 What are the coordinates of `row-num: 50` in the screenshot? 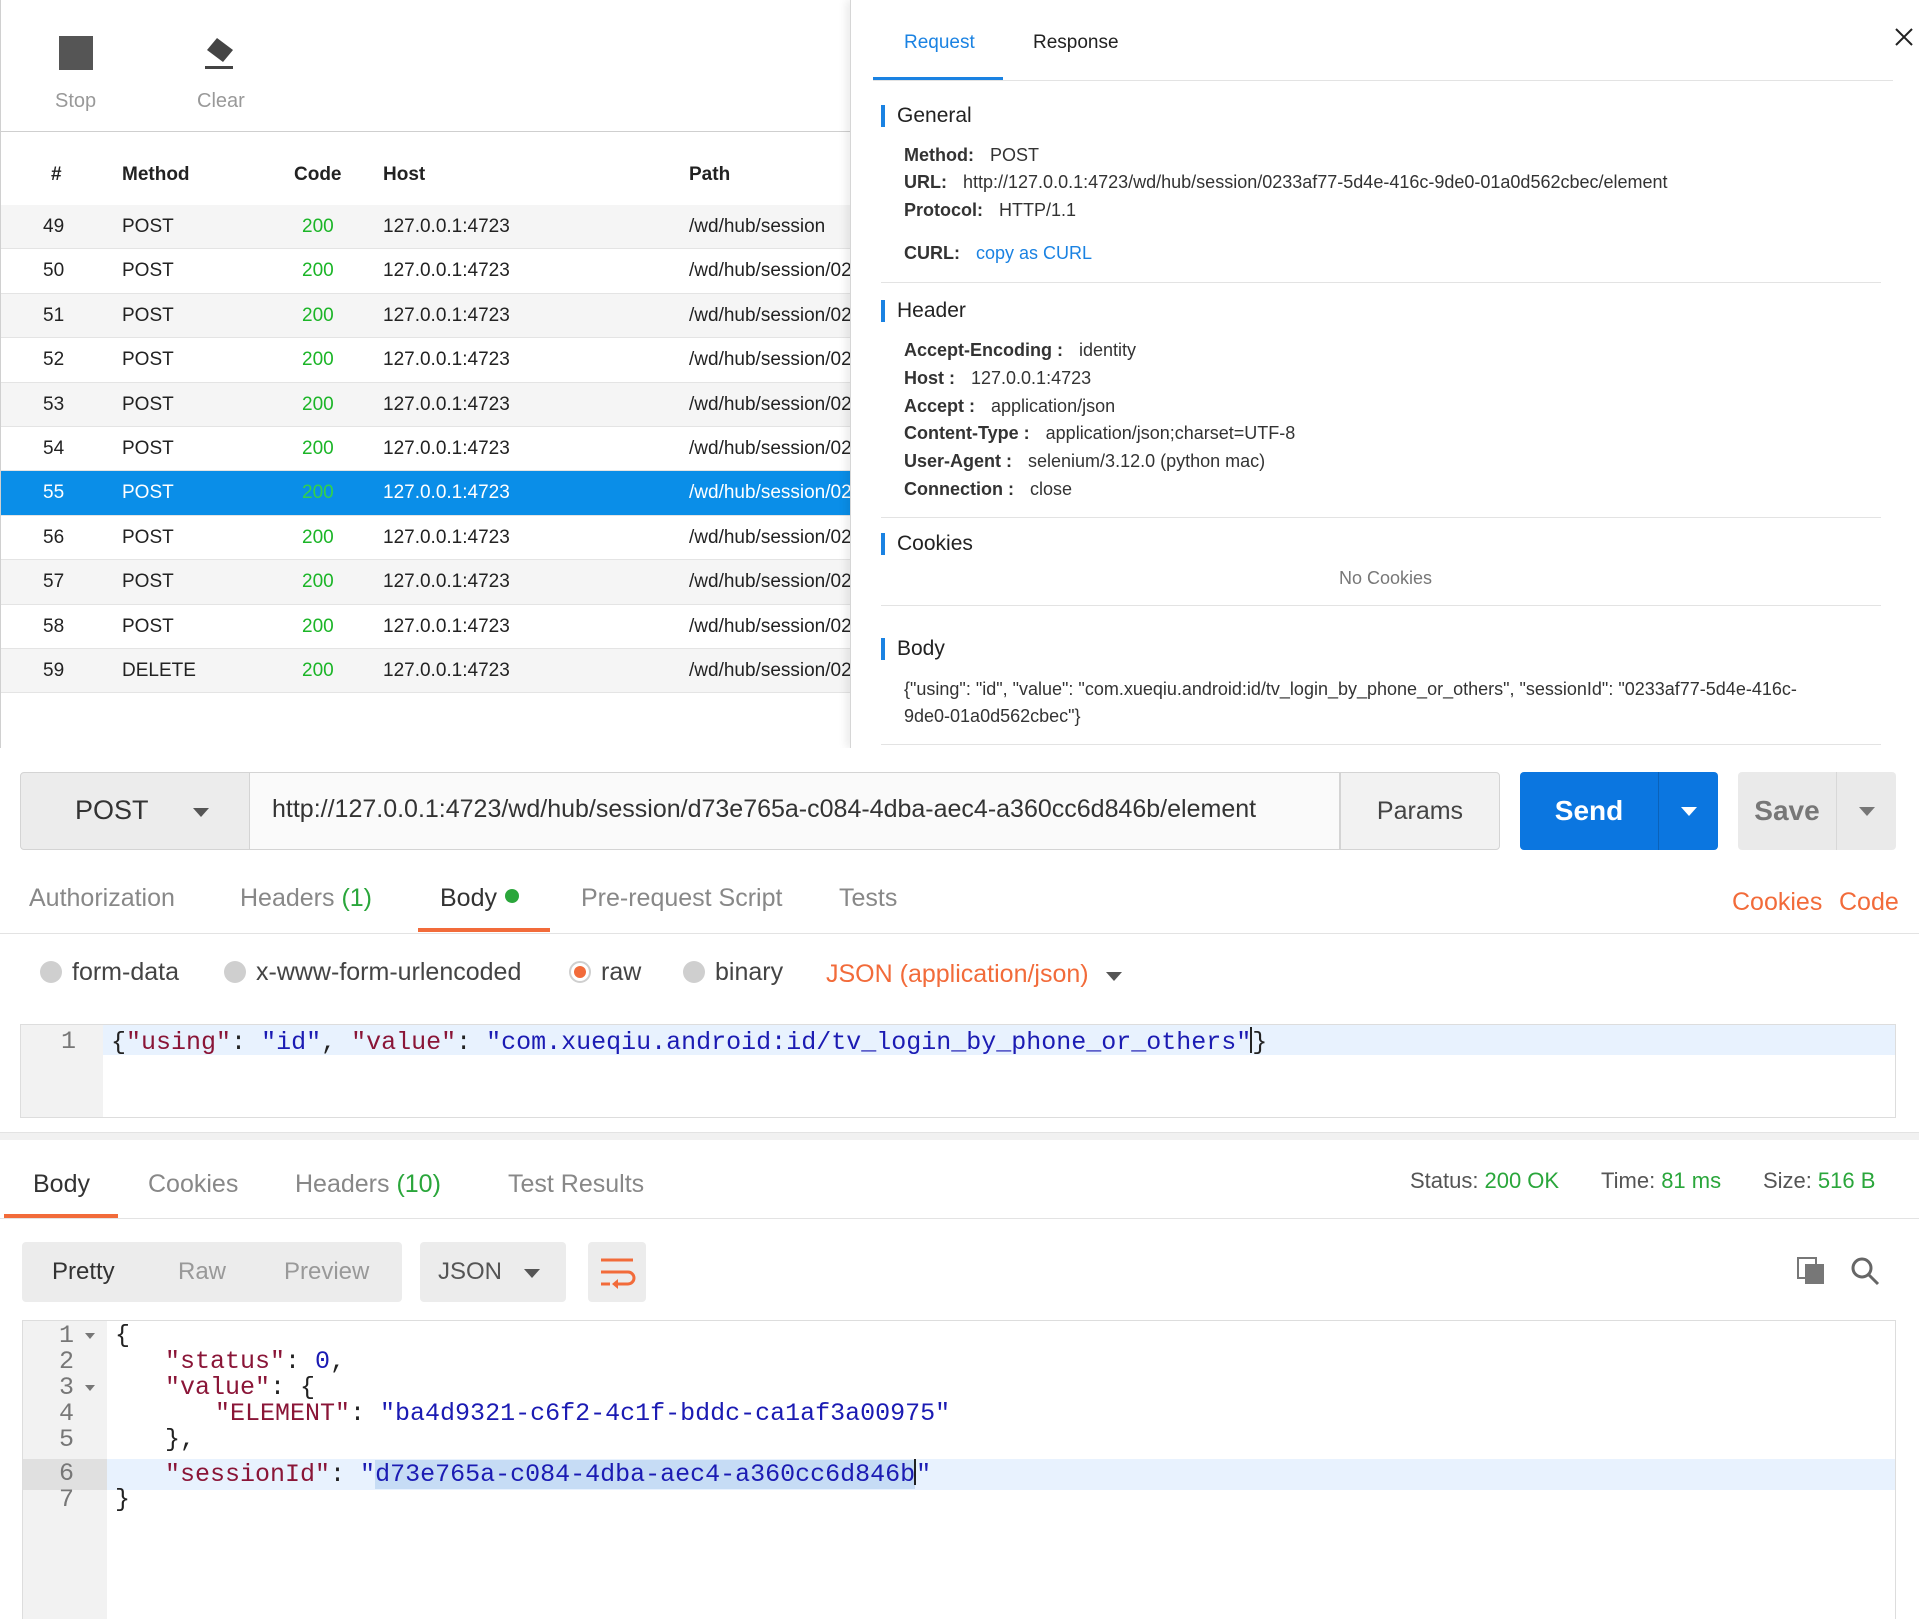 It's located at (54, 271).